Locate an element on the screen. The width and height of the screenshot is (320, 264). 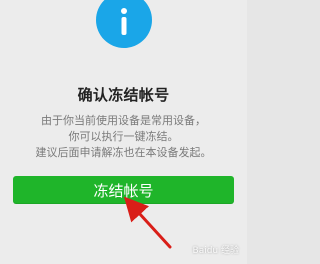
freeze-account-button: 冻结帐号 is located at coordinates (123, 190).